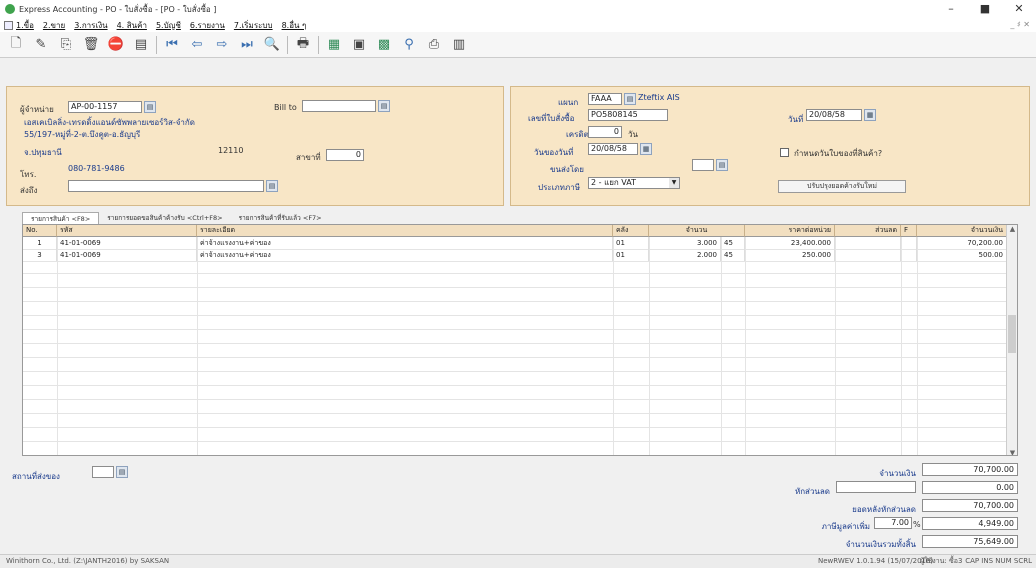 The height and width of the screenshot is (568, 1036). Describe the element at coordinates (985, 9) in the screenshot. I see `maximize-button: ■` at that location.